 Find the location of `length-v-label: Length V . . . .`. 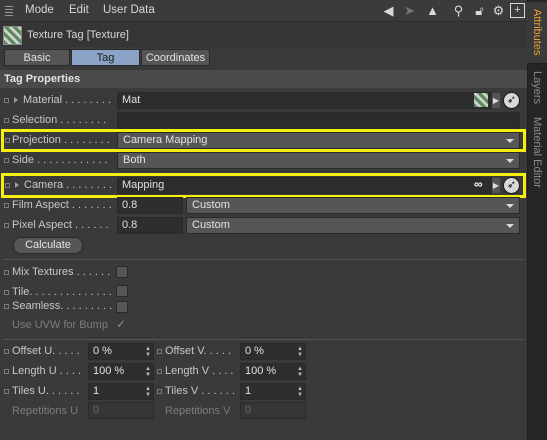

length-v-label: Length V . . . . is located at coordinates (199, 371).